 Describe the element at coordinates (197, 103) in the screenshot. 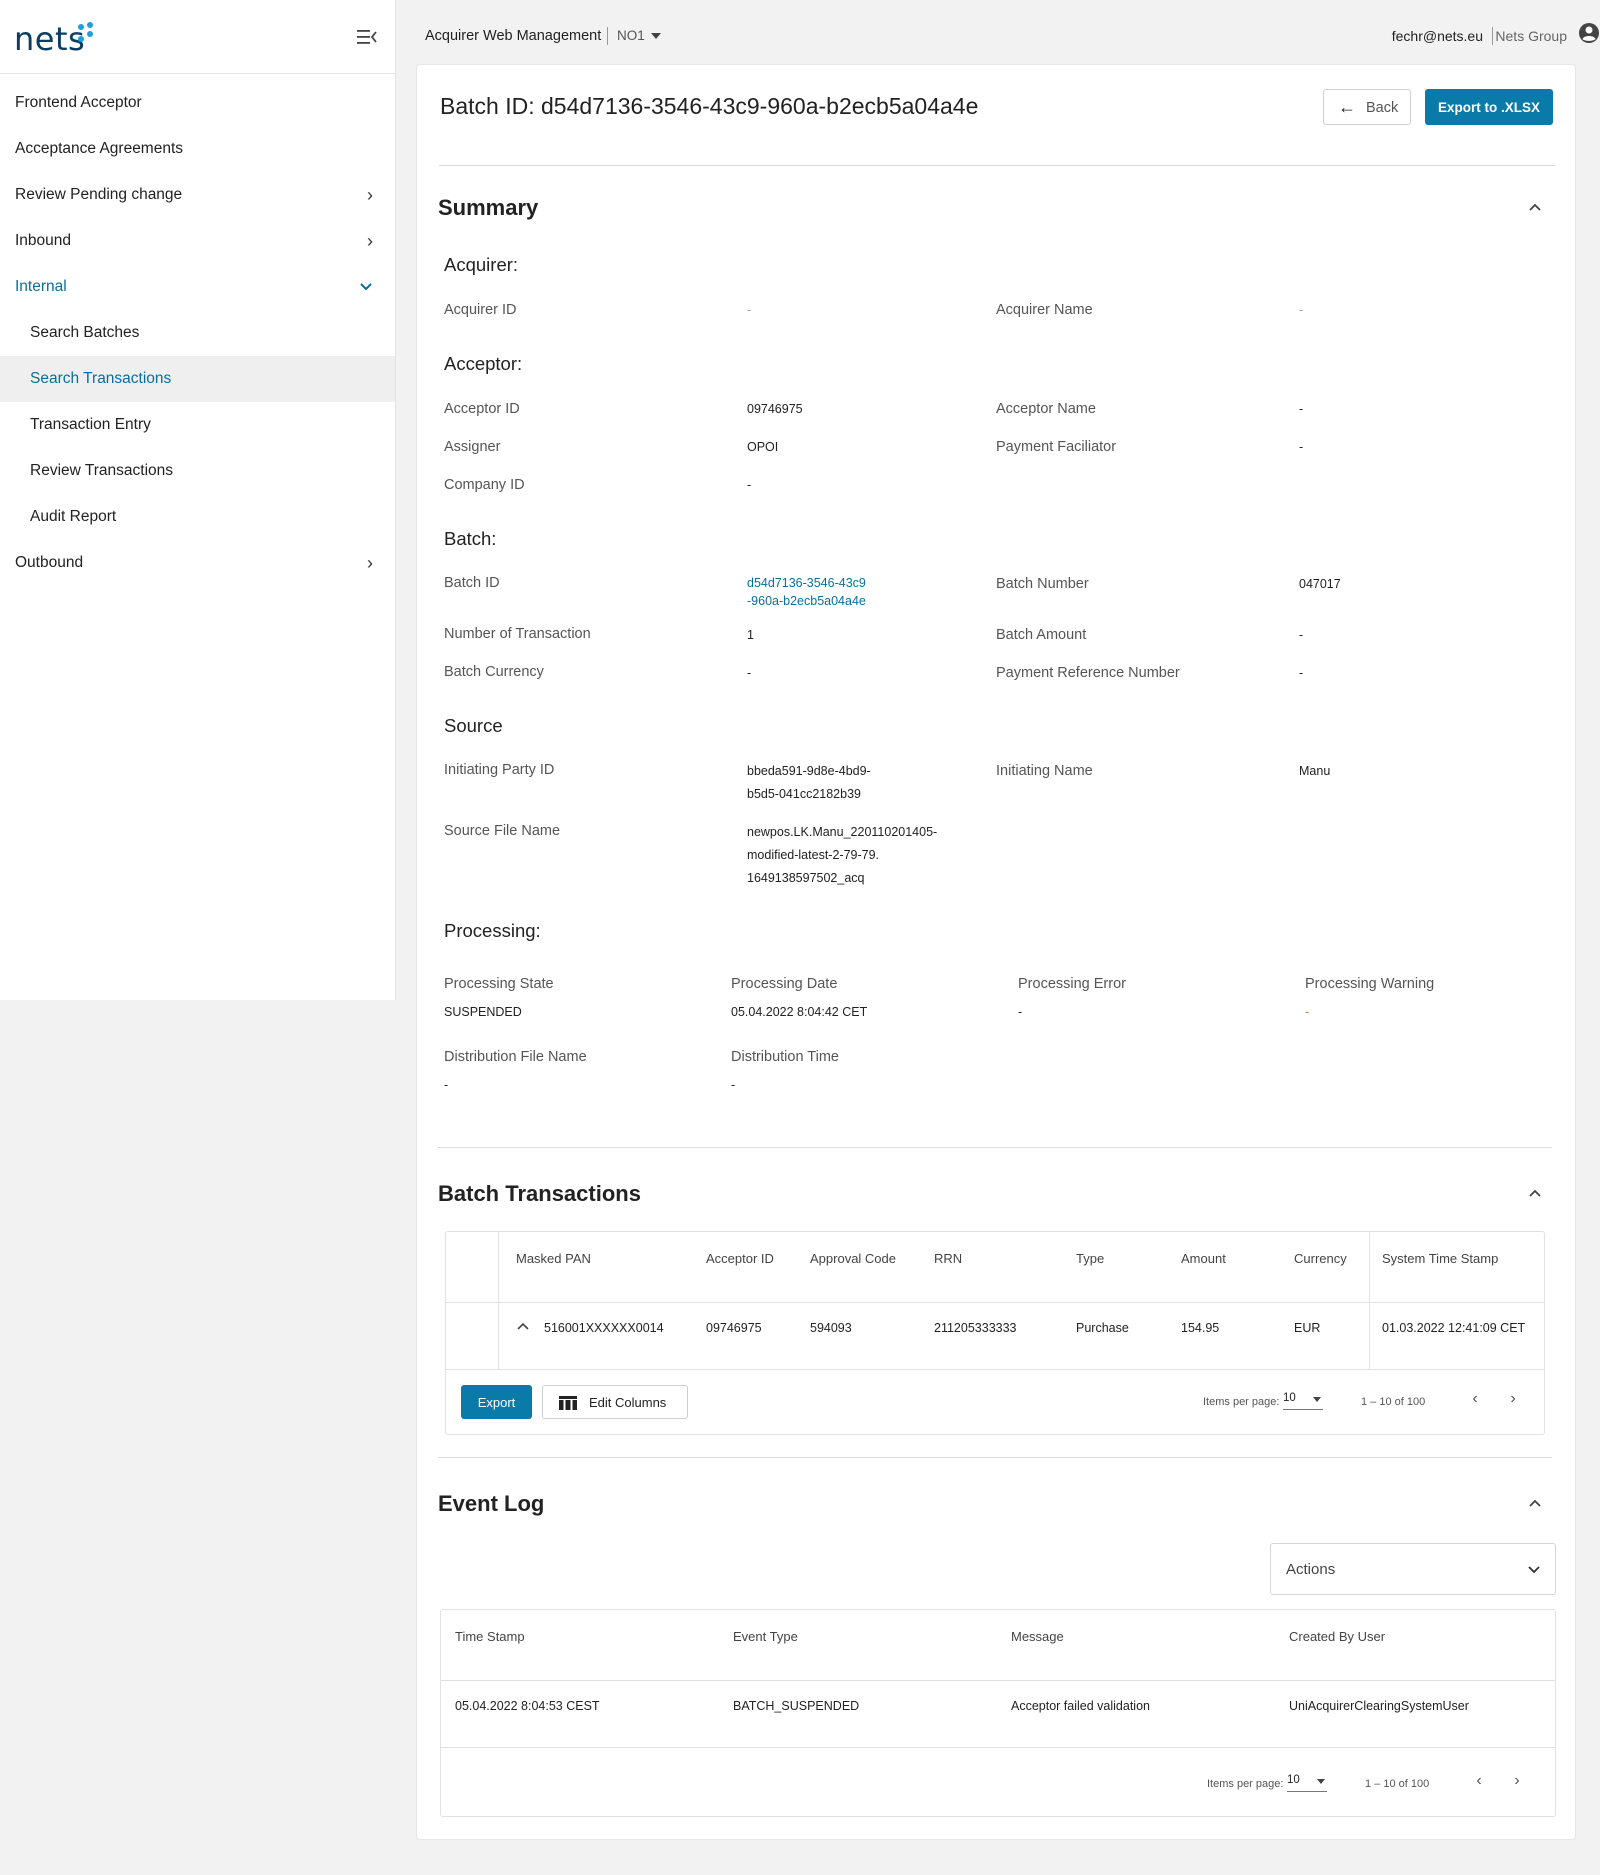

I see `sidebar-item-frontend-acceptor: Frontend Acceptor` at that location.